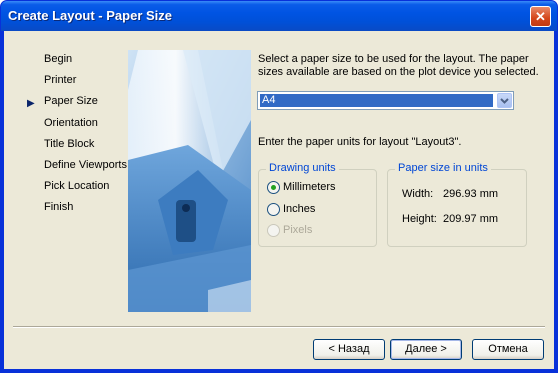 The image size is (558, 373). I want to click on step-orientation: Orientation, so click(85, 127).